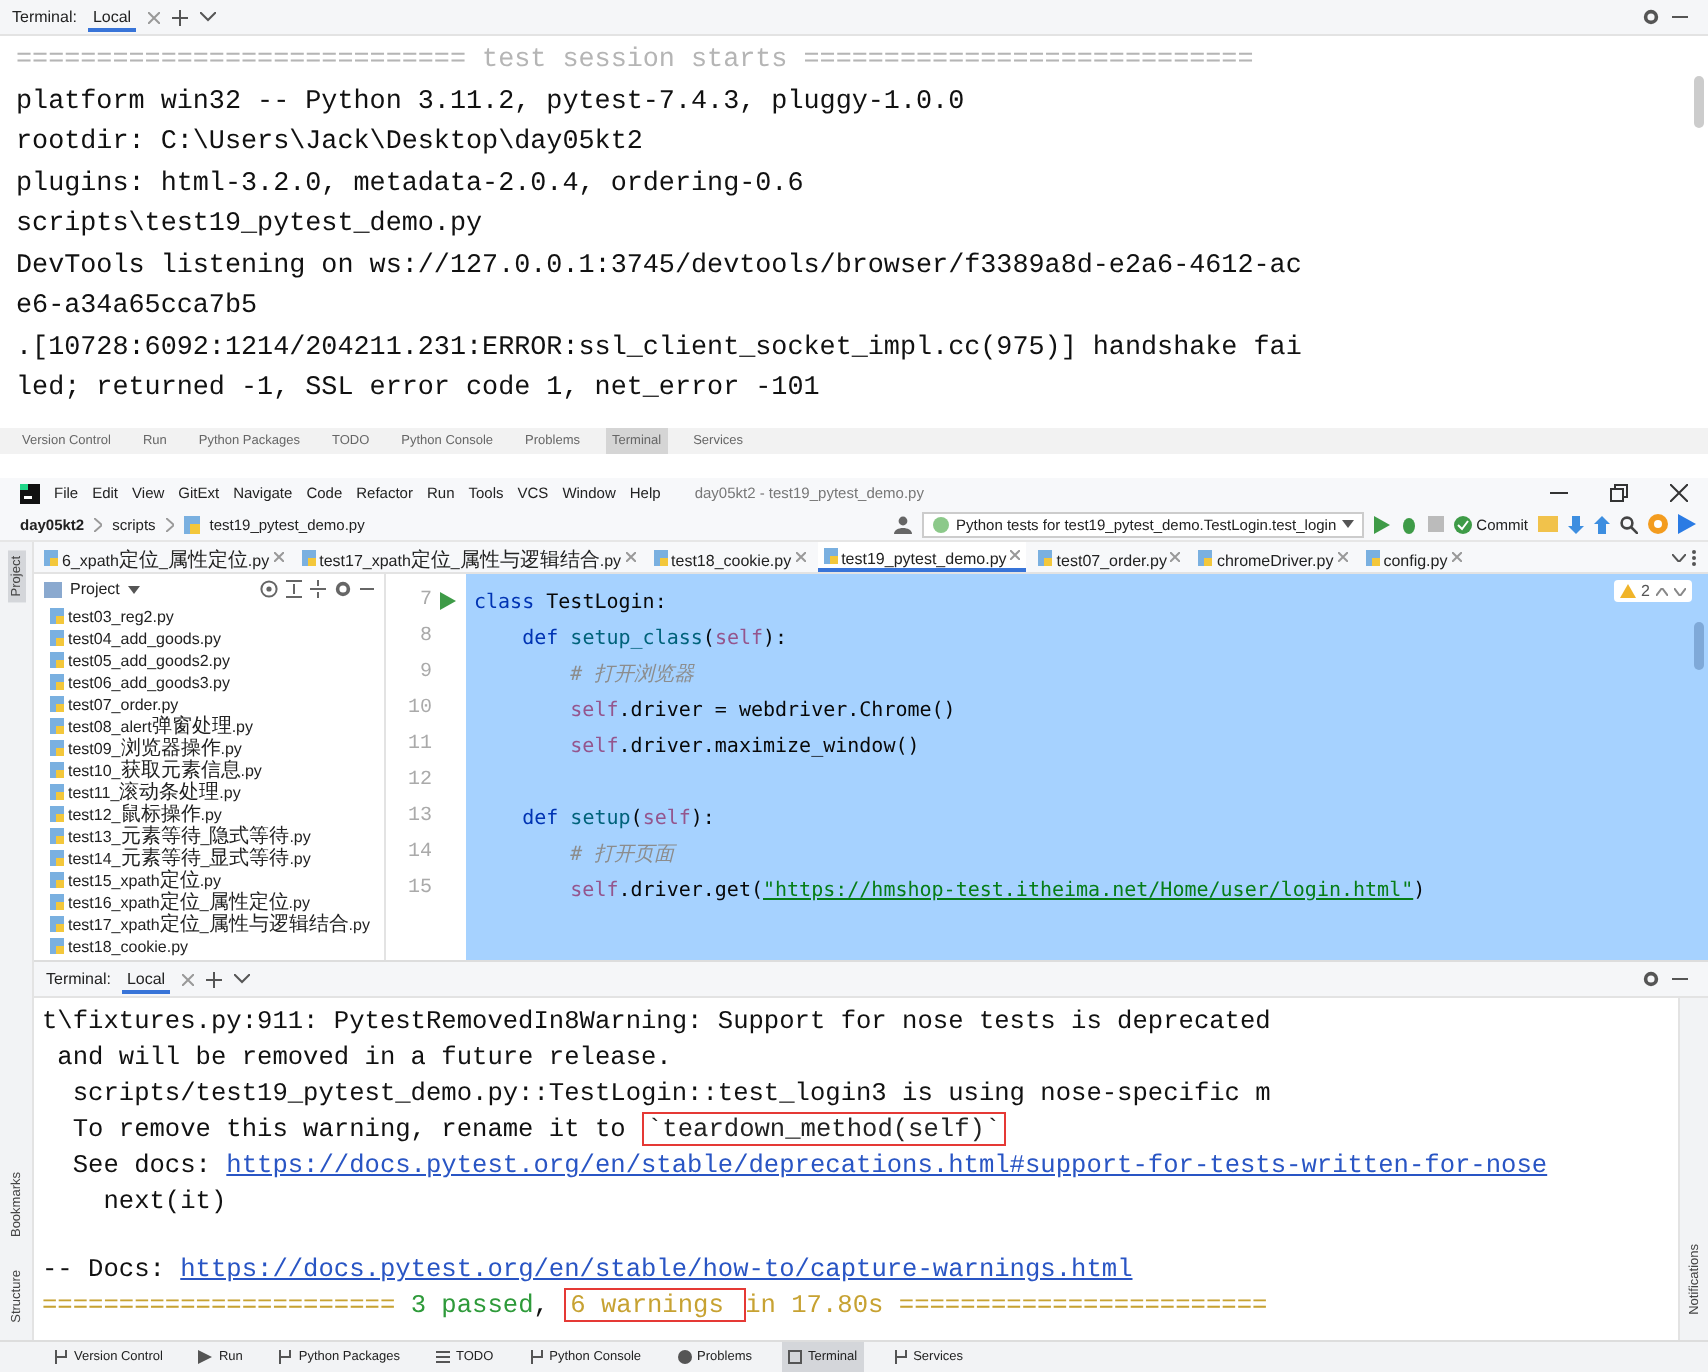 This screenshot has height=1372, width=1708. I want to click on terminal-link: https://docs.pytest.org/en/stable/how-to/capture-warnings.html, so click(656, 1269).